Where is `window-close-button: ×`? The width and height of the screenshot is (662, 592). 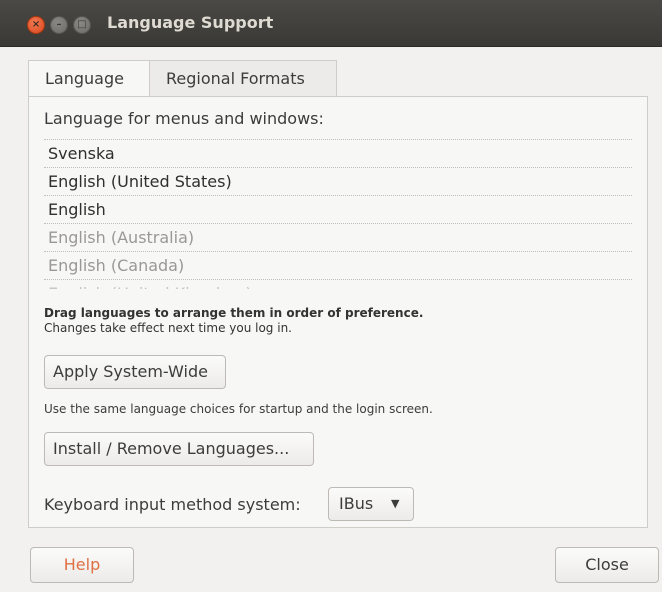
window-close-button: × is located at coordinates (36, 25).